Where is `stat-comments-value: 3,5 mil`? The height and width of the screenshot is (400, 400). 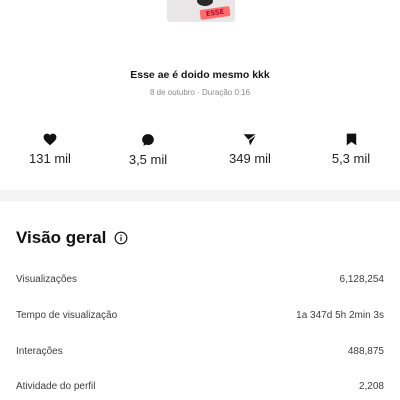
stat-comments-value: 3,5 mil is located at coordinates (148, 159).